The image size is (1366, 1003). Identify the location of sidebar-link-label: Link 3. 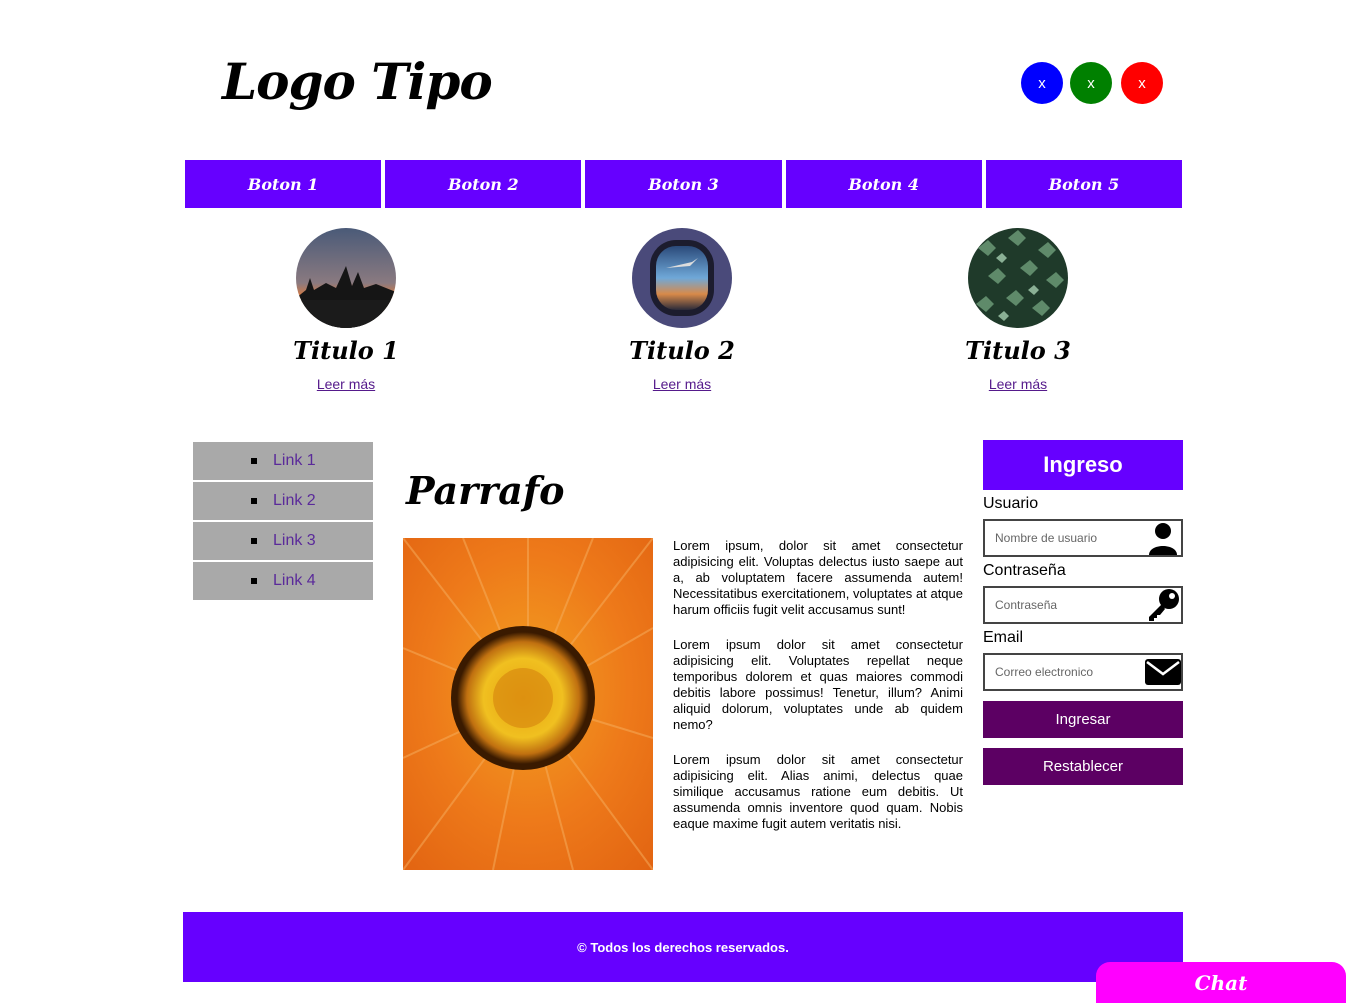
(294, 540).